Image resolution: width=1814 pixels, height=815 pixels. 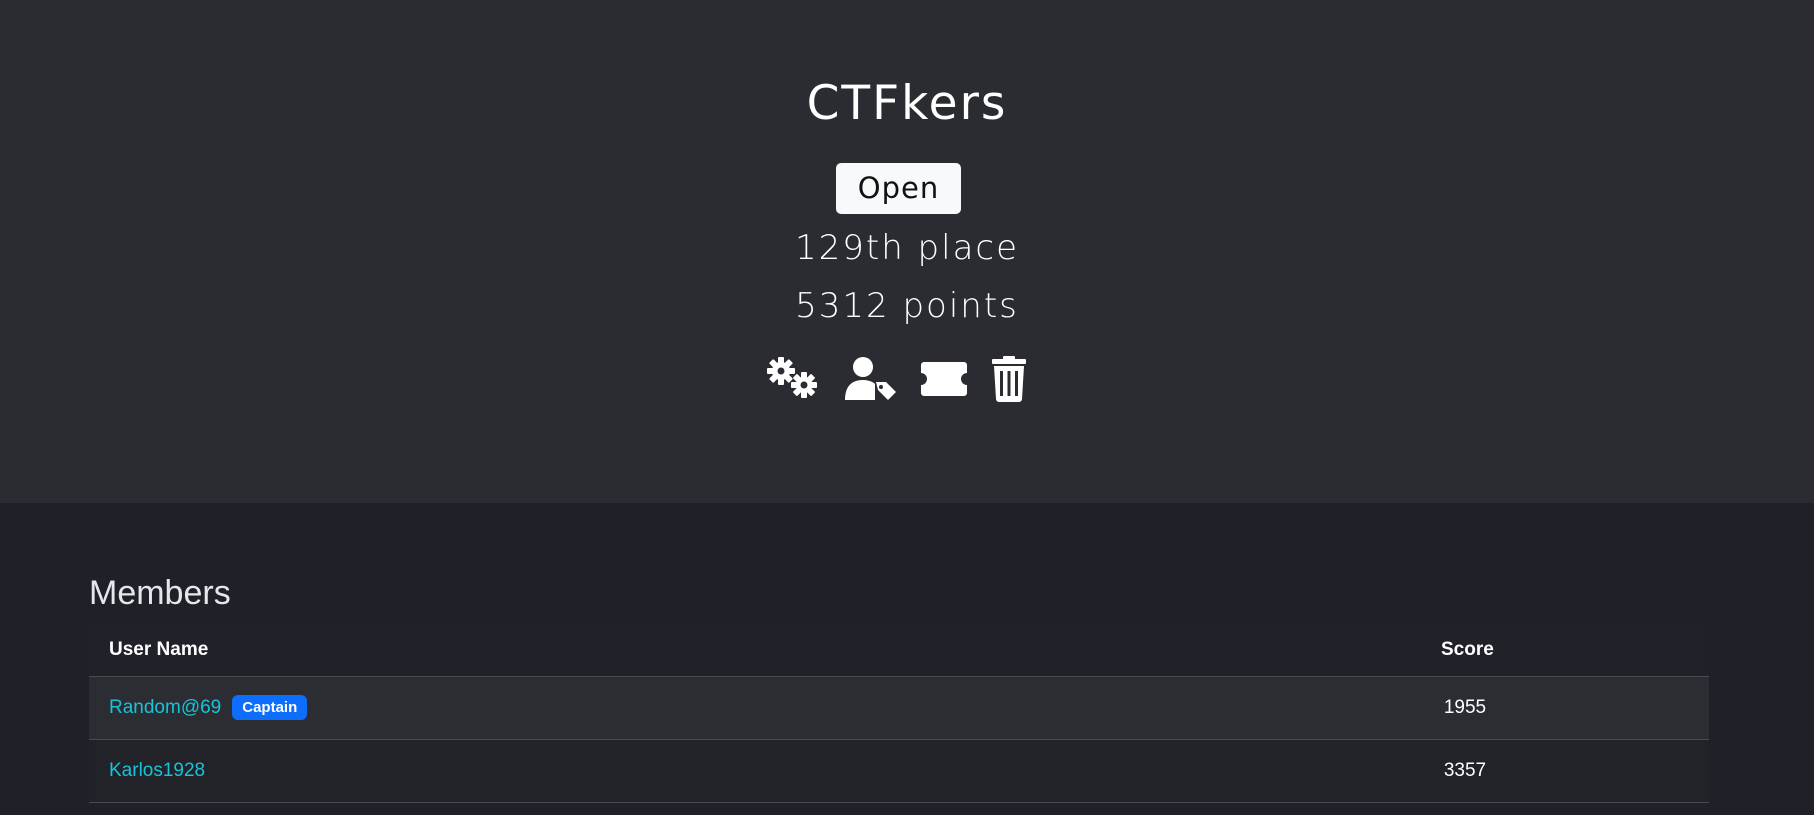 I want to click on members-title: Members, so click(x=160, y=593).